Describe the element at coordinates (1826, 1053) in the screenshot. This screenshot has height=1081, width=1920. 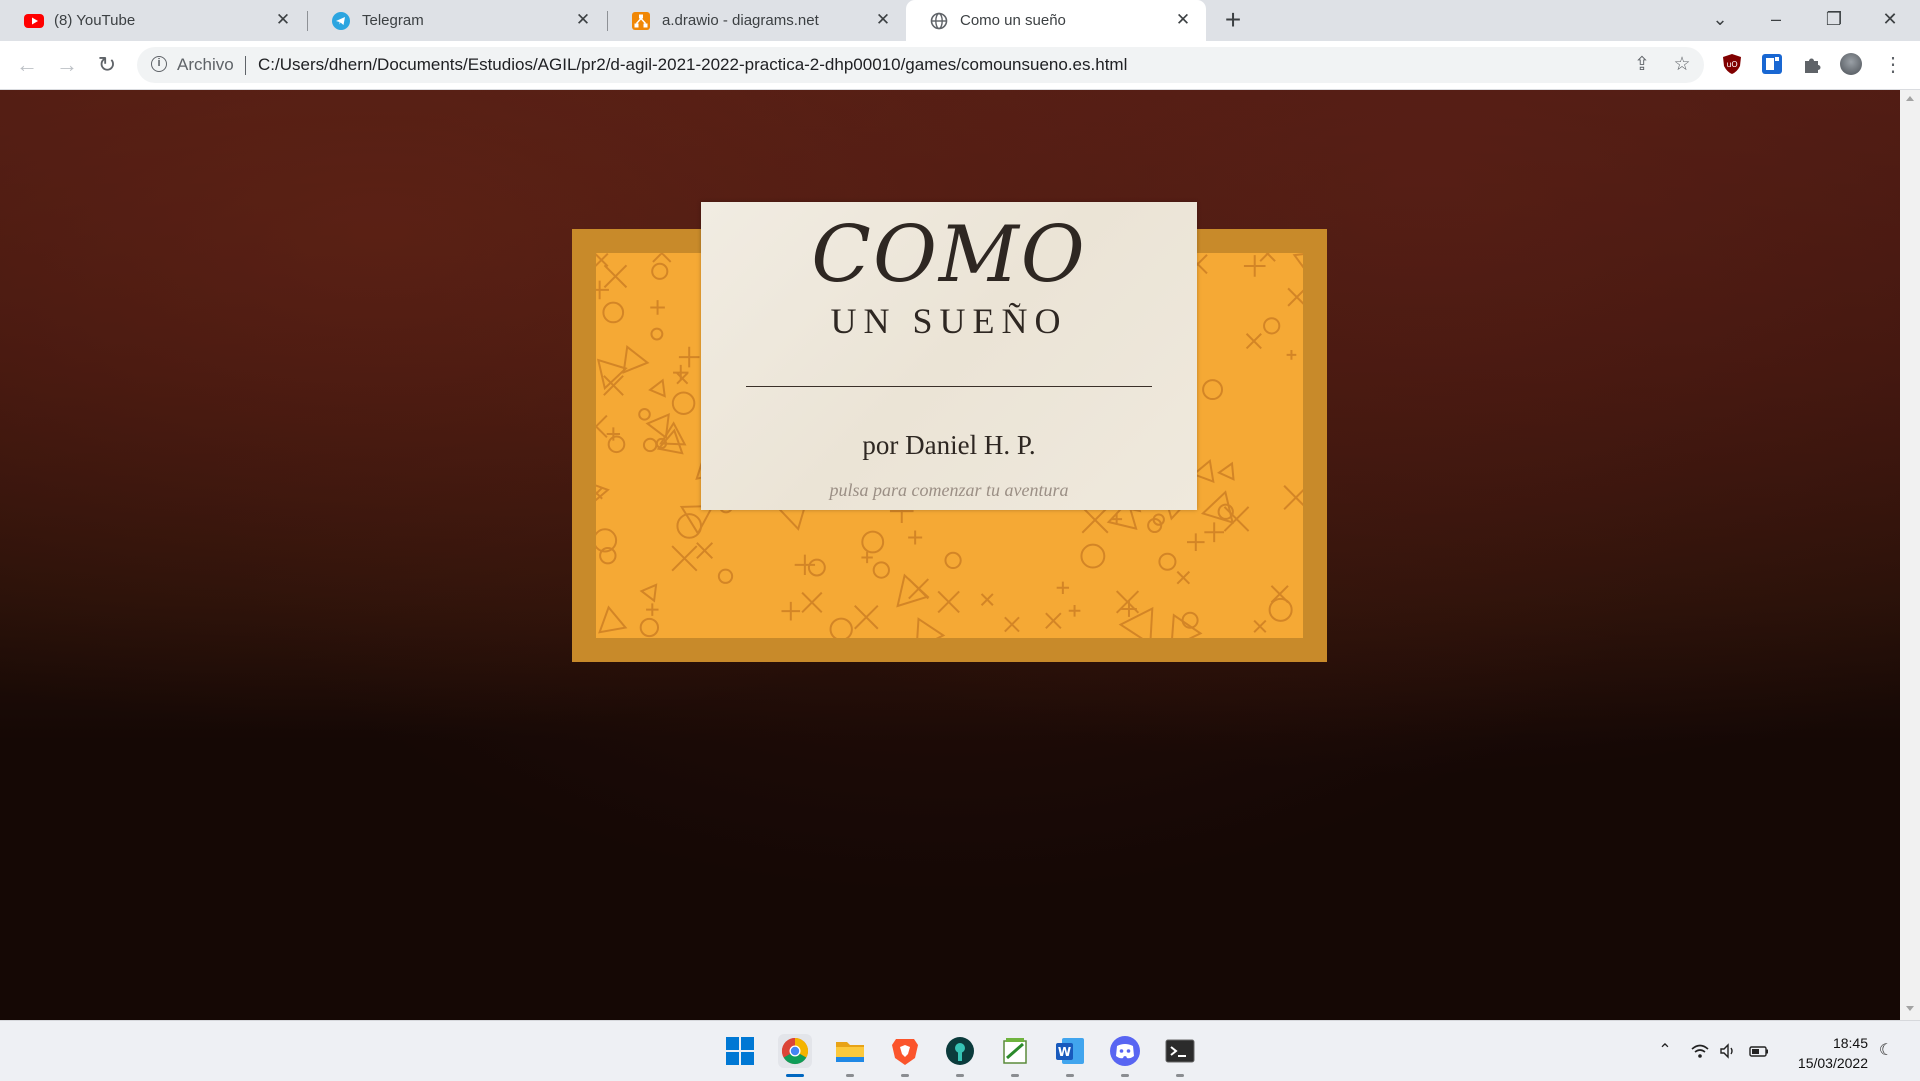
I see `system-clock: 18:45 15/03/2022` at that location.